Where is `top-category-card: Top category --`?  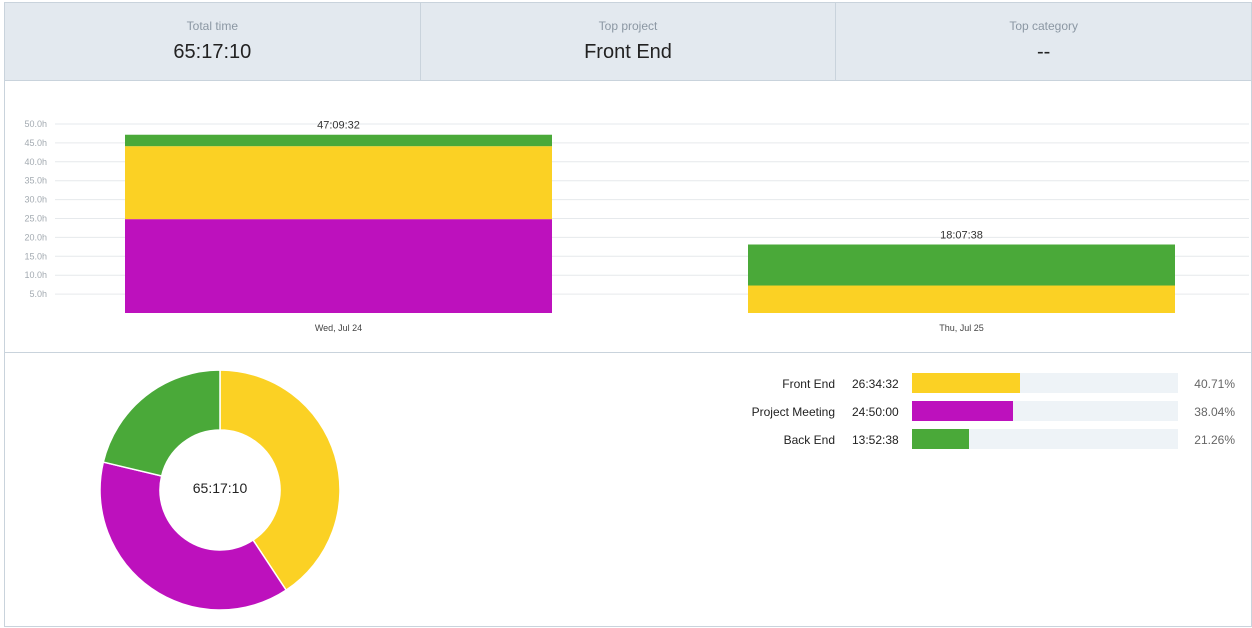 top-category-card: Top category -- is located at coordinates (1043, 41).